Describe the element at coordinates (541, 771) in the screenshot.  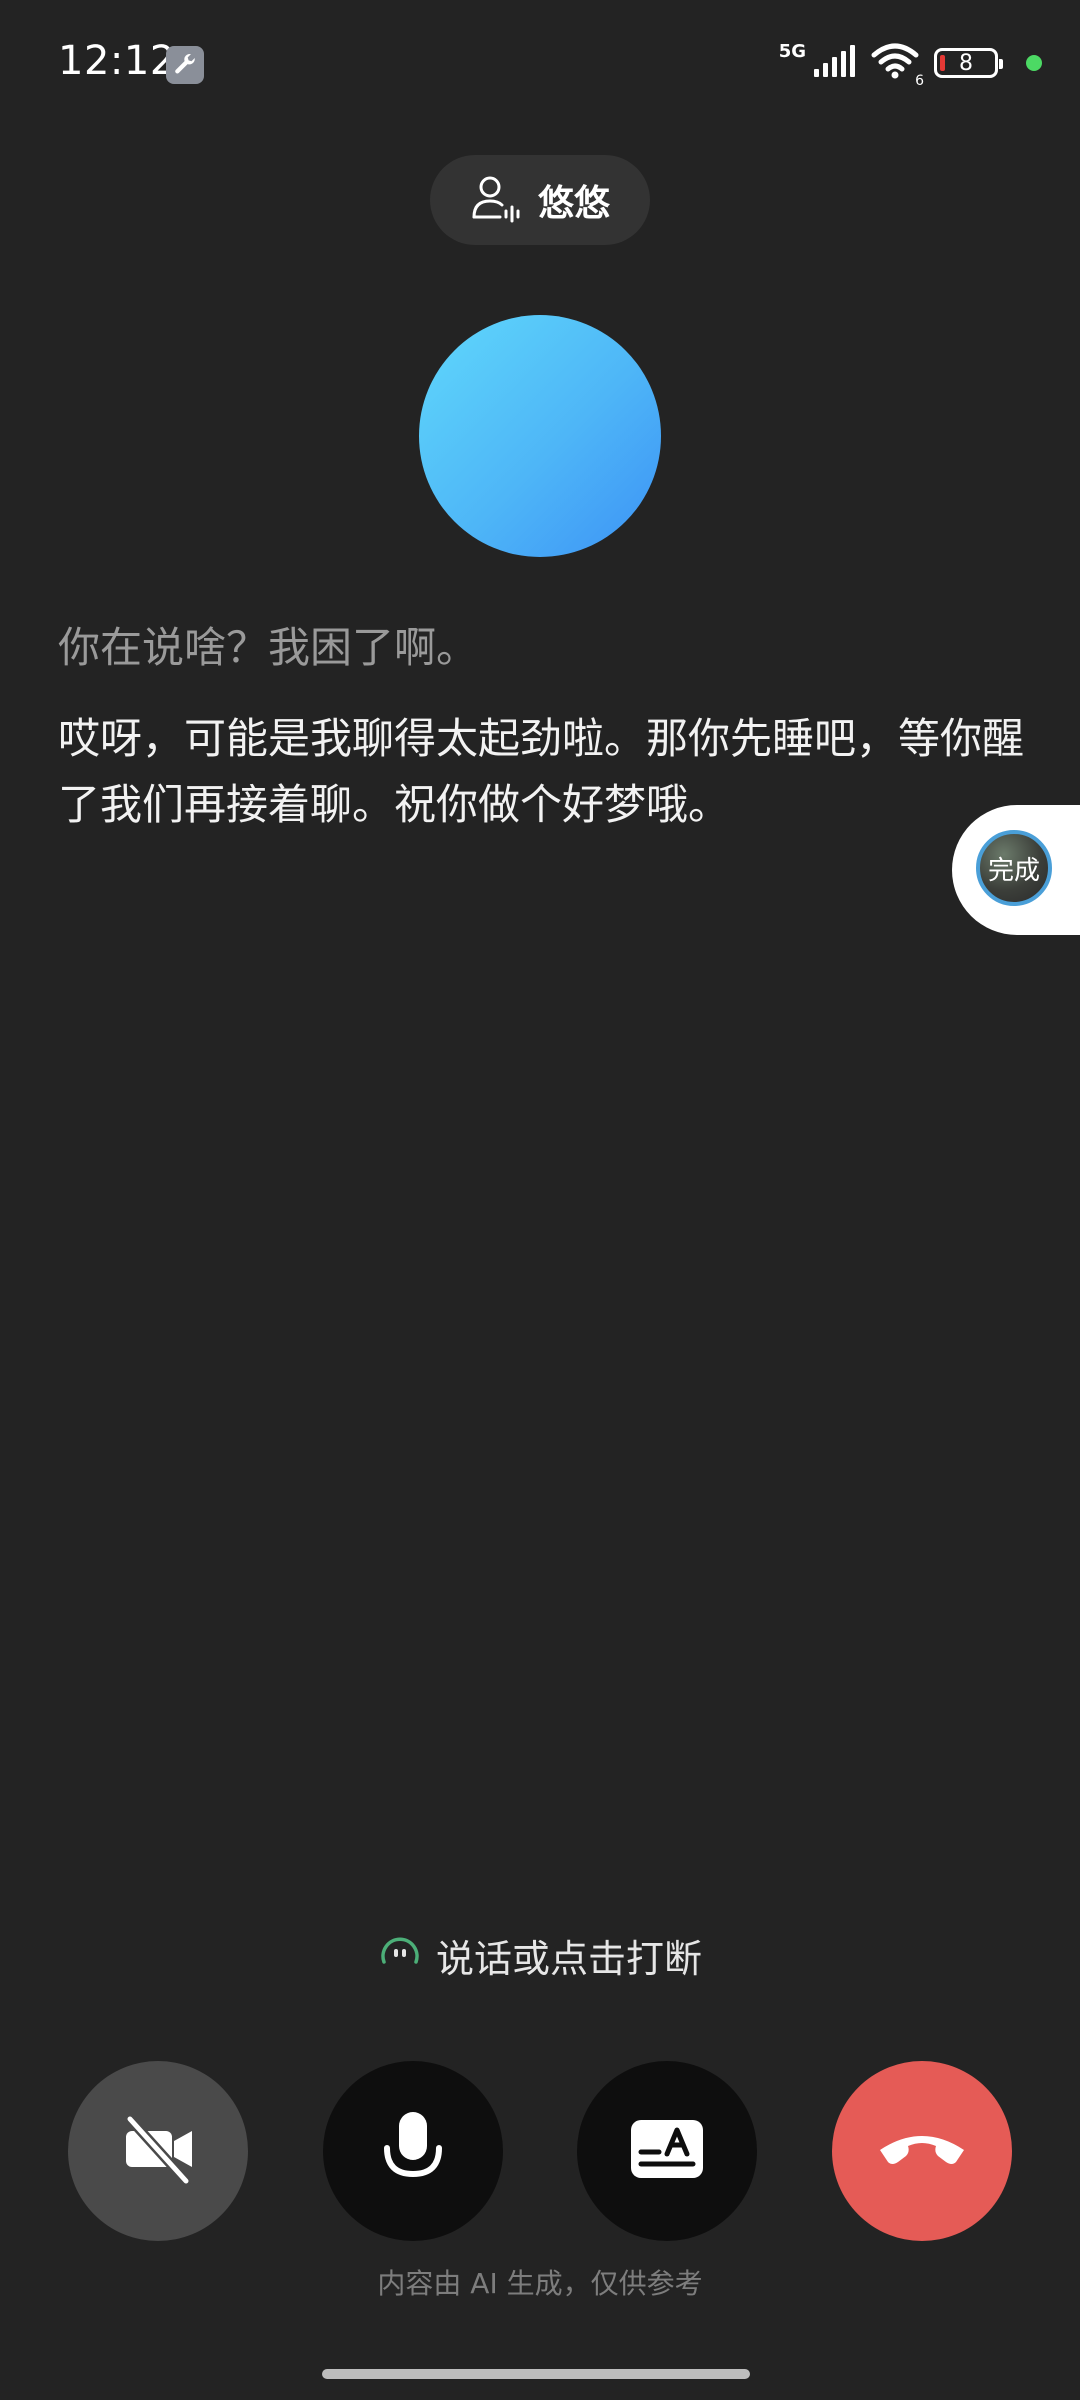
I see `assistant-transcript: 哎呀，可能是我聊得太起劲啦。那你先睡吧，等你醒了我们再接着聊。祝你做个好梦哦。` at that location.